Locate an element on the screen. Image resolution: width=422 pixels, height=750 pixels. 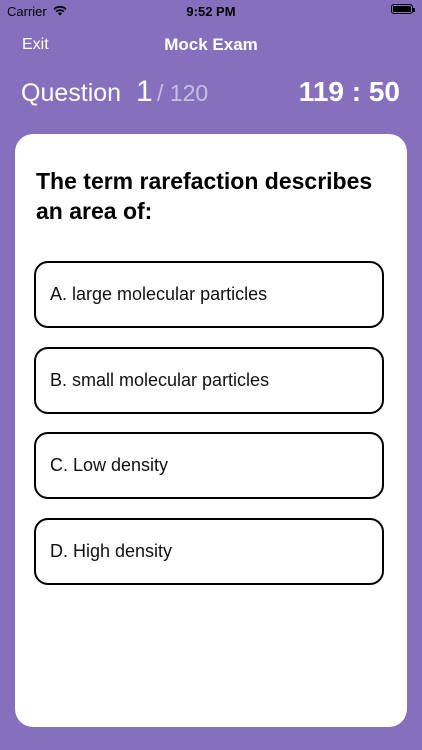
exam-timer: 119 : 50 is located at coordinates (349, 91).